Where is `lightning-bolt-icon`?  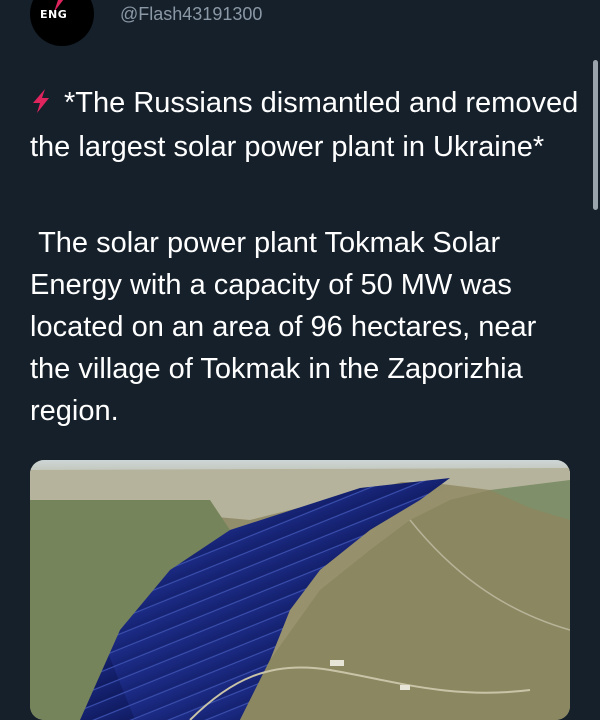
lightning-bolt-icon is located at coordinates (41, 105).